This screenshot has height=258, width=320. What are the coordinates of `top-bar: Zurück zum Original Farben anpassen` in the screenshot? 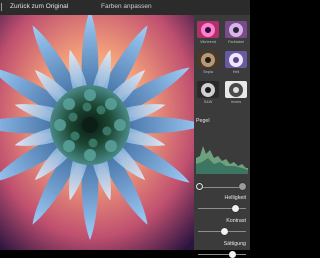 It's located at (125, 7).